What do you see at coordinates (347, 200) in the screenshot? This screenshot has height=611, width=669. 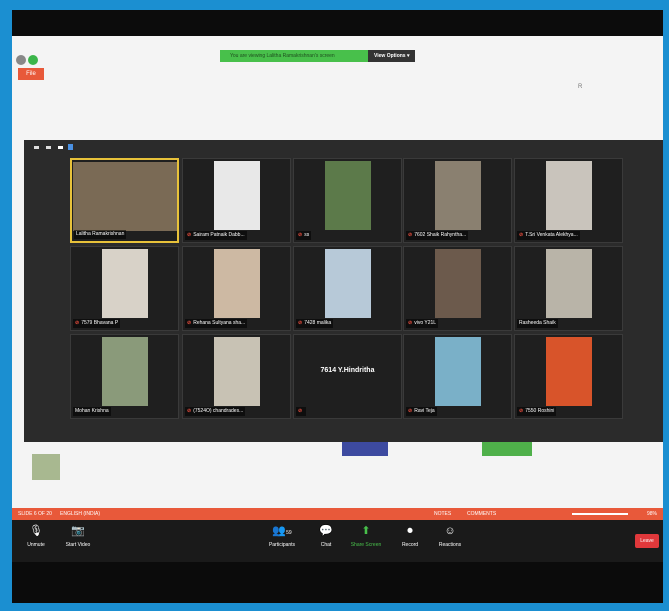 I see `participant-tile: ⊘ ss` at bounding box center [347, 200].